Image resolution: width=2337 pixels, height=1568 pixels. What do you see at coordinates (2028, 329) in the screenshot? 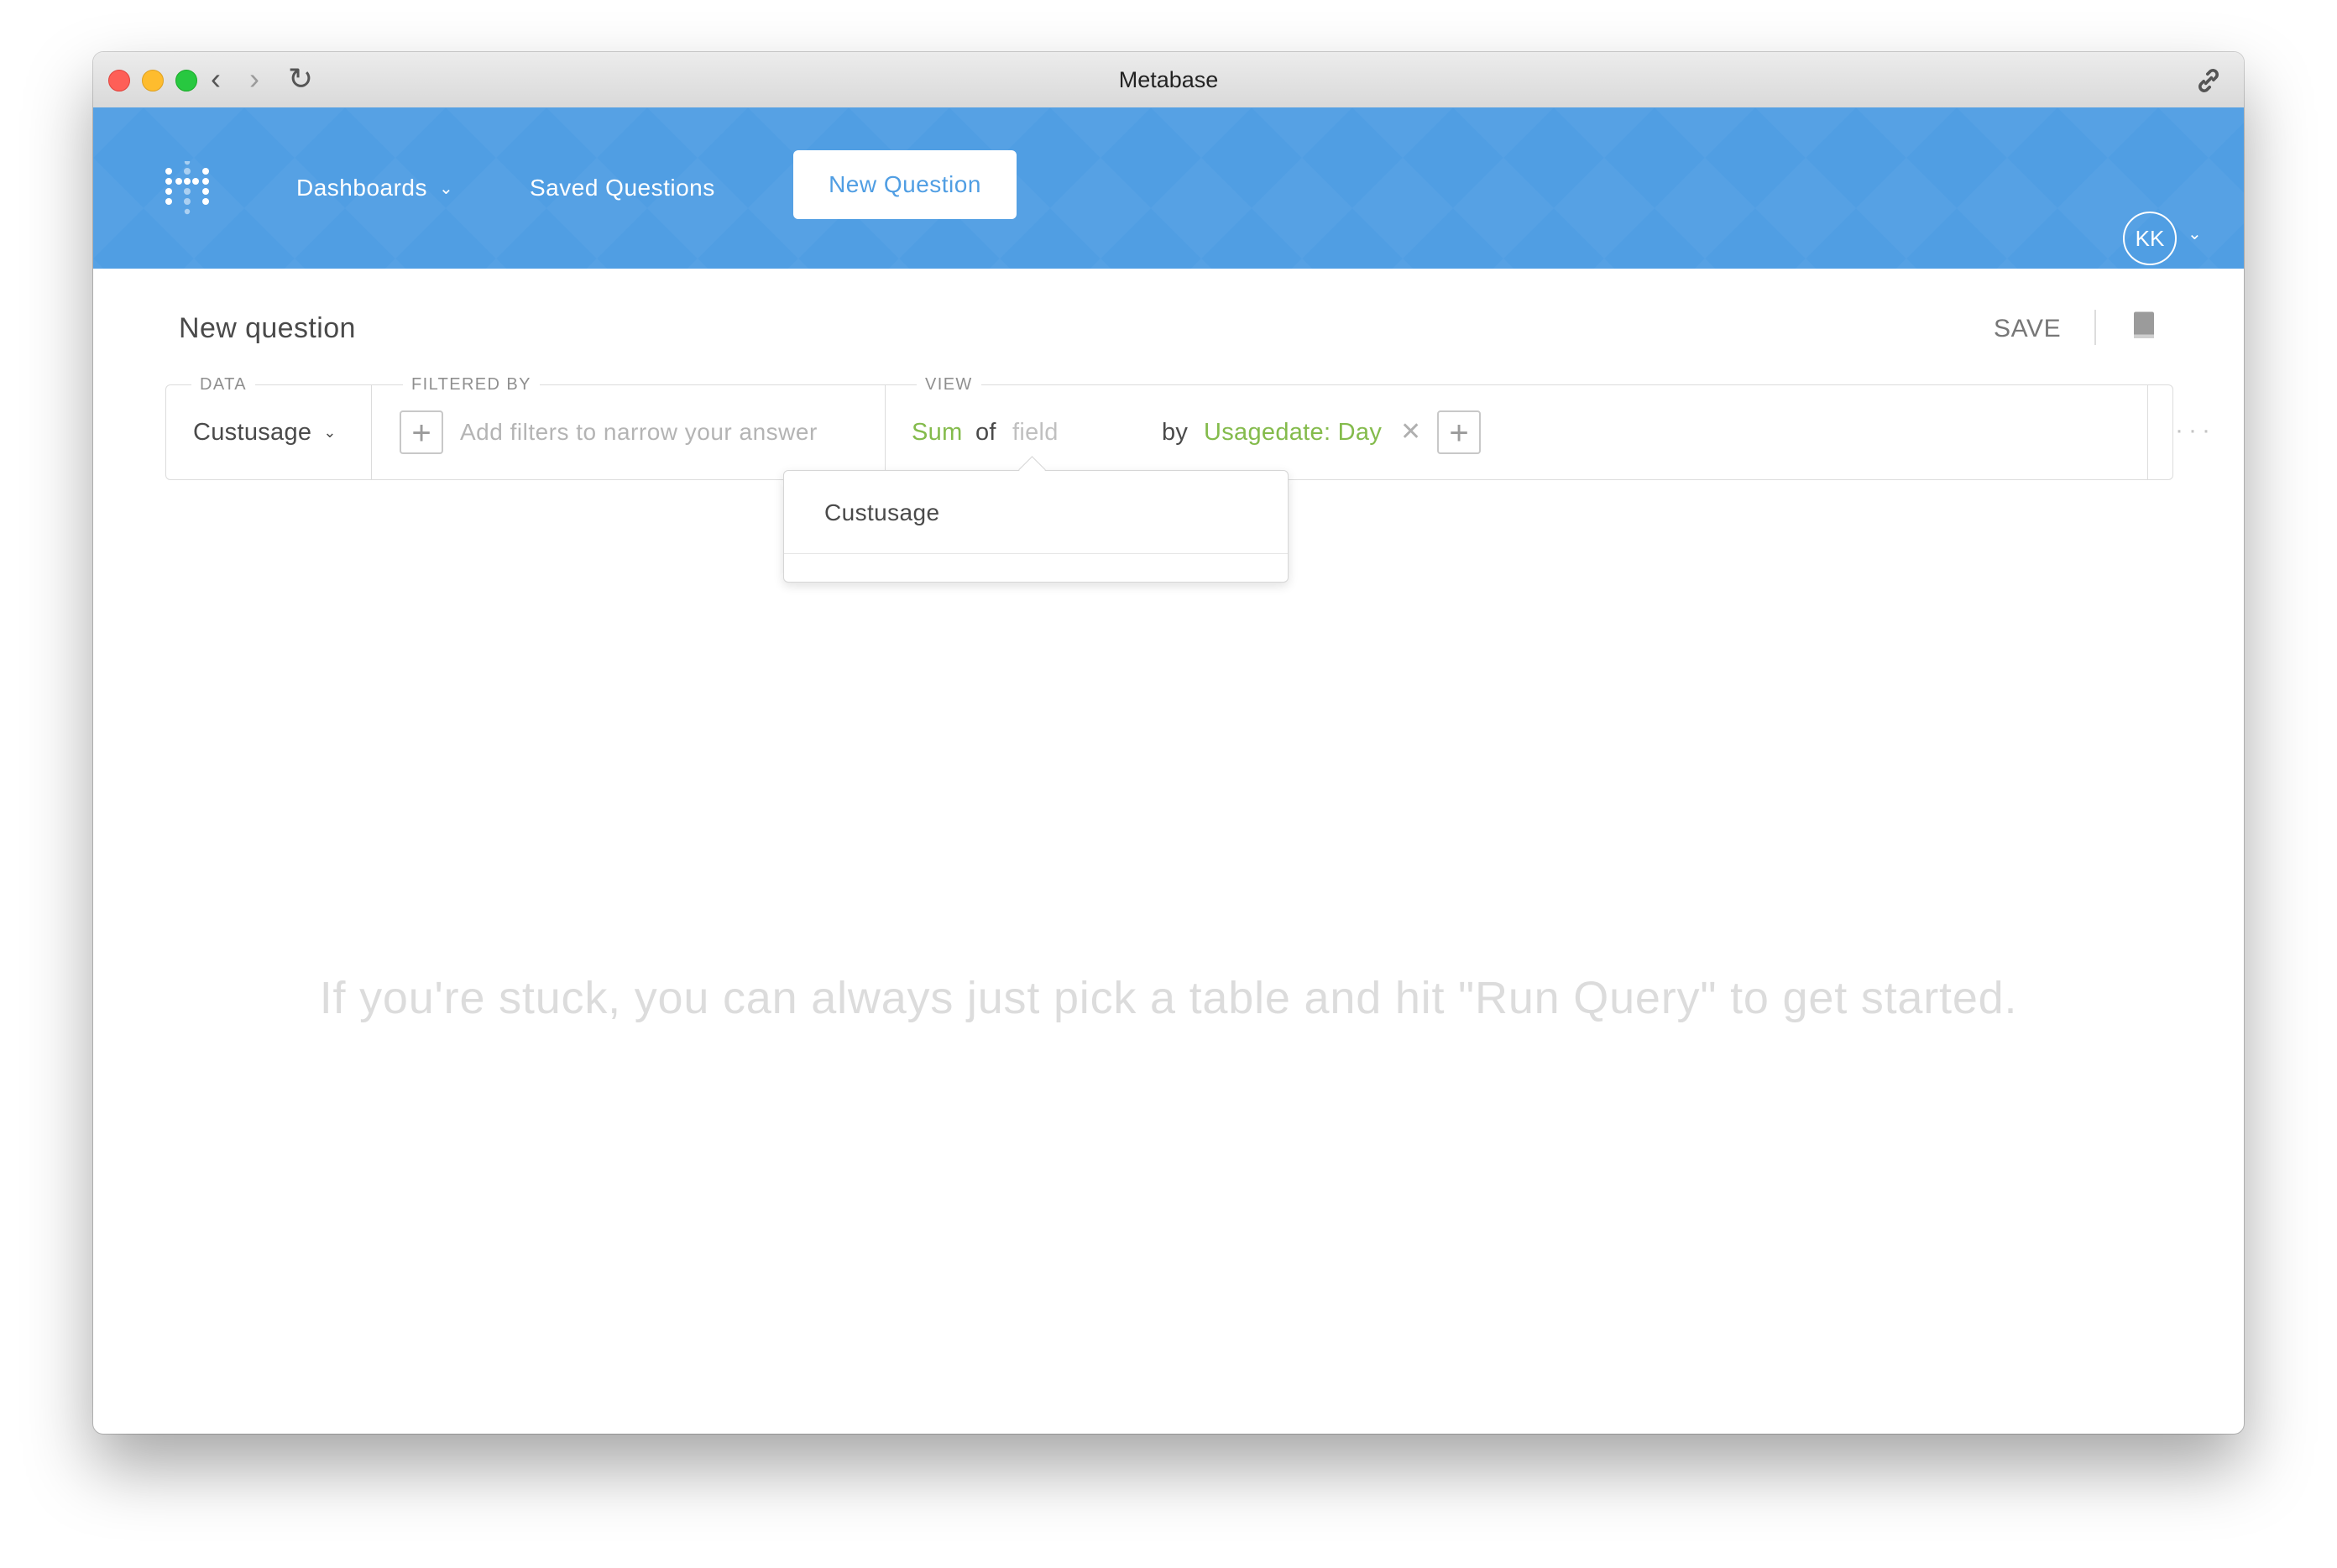
I see `save-button: SAVE` at bounding box center [2028, 329].